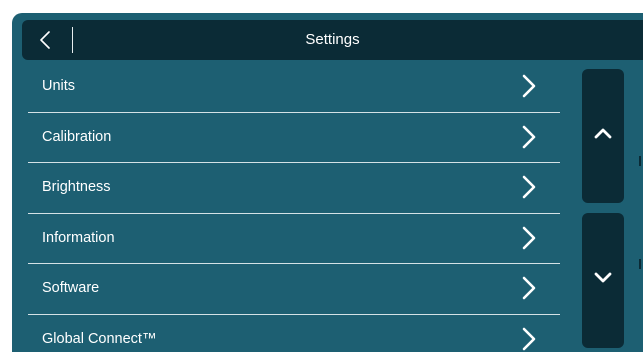 This screenshot has width=643, height=352. What do you see at coordinates (71, 288) in the screenshot?
I see `menu-item-label: Software` at bounding box center [71, 288].